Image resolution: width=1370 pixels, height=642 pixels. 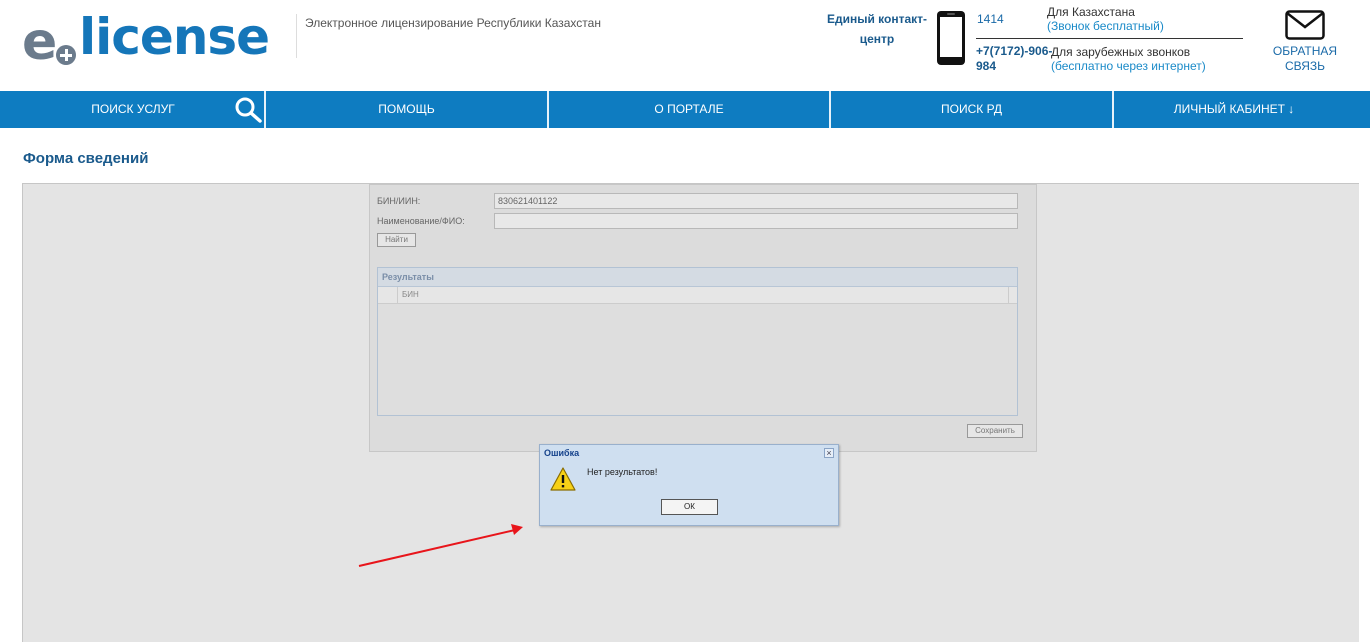 I want to click on feedback-link: ОБРАТНАЯ СВЯЗЬ, so click(x=1305, y=42).